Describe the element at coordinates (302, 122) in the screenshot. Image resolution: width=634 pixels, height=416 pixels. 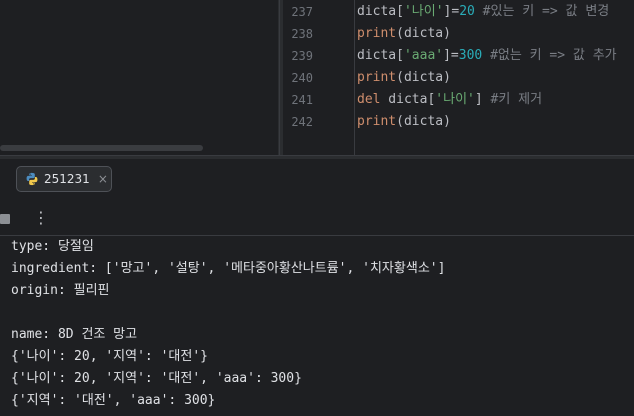
I see `line-number: 242` at that location.